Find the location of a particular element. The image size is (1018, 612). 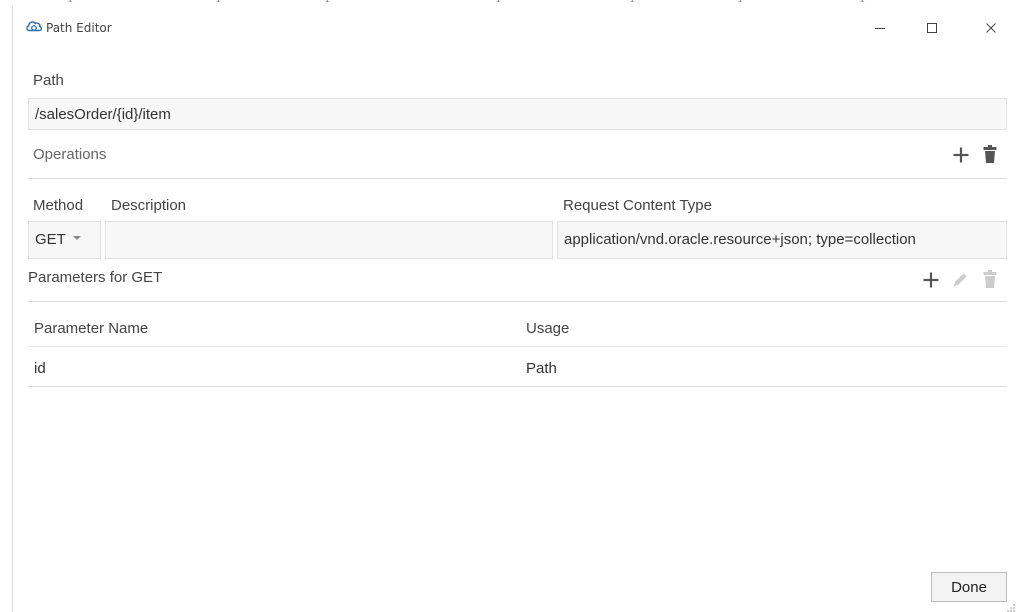

parameter-name-cell: id is located at coordinates (40, 368).